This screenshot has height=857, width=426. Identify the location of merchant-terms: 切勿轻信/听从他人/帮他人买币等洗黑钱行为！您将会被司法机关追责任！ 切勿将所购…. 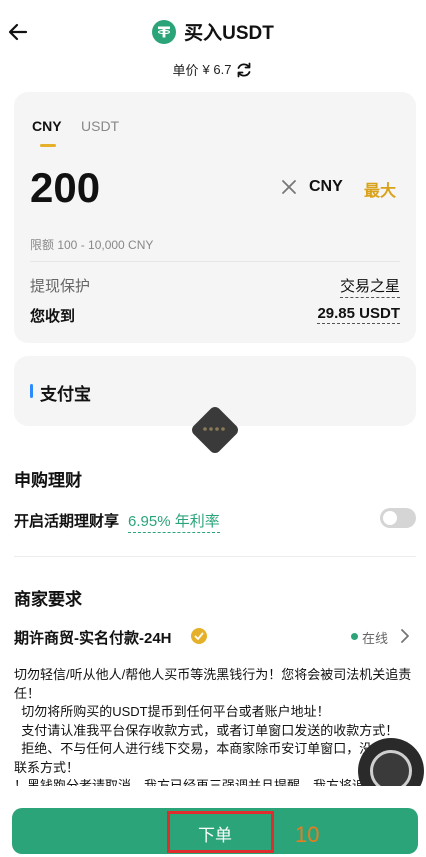
(216, 731).